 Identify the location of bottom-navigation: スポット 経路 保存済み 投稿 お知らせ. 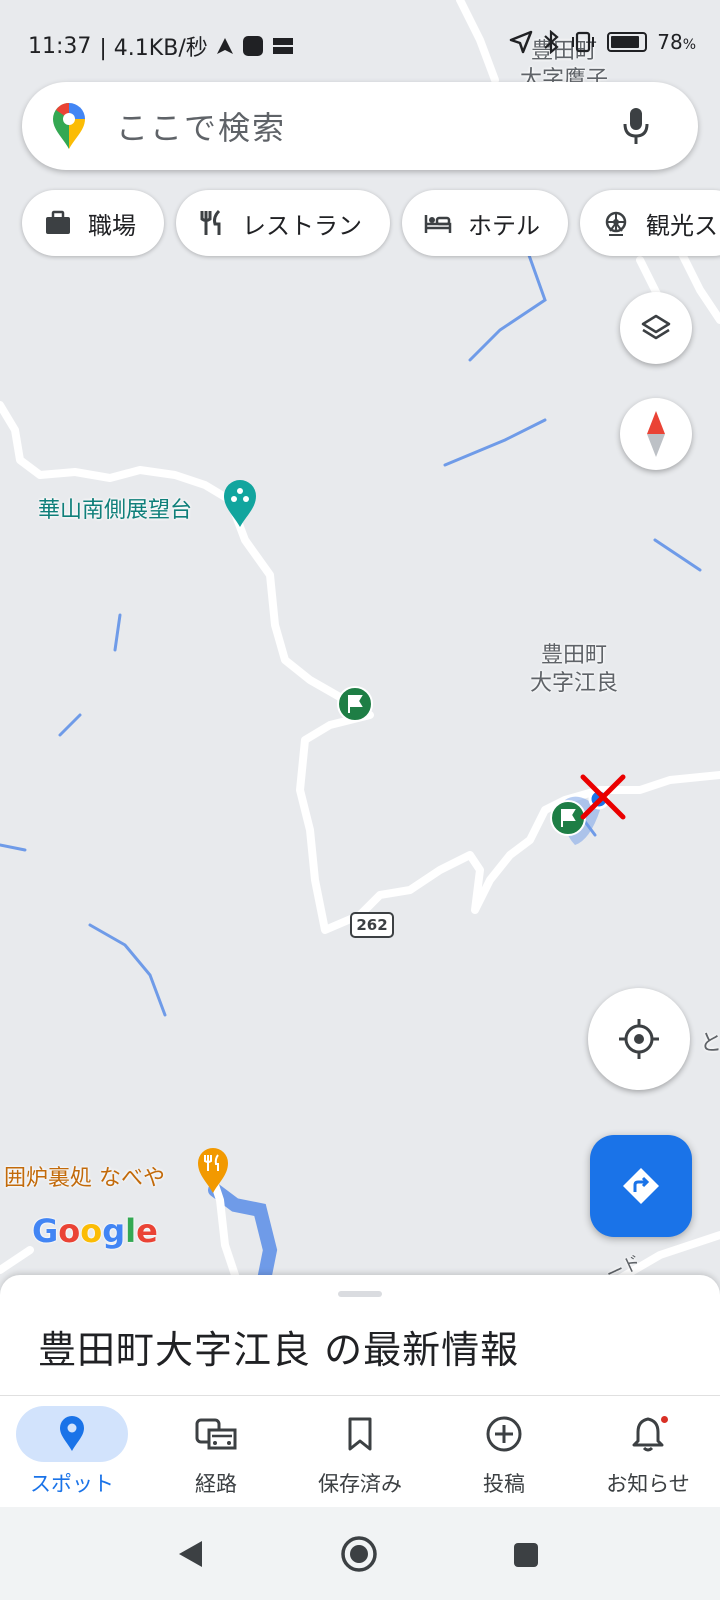
(360, 1451).